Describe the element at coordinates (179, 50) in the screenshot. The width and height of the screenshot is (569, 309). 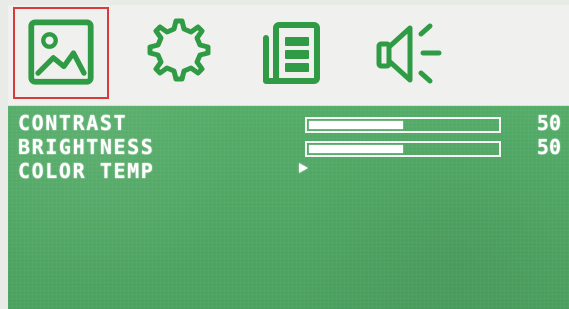
I see `gear-icon` at that location.